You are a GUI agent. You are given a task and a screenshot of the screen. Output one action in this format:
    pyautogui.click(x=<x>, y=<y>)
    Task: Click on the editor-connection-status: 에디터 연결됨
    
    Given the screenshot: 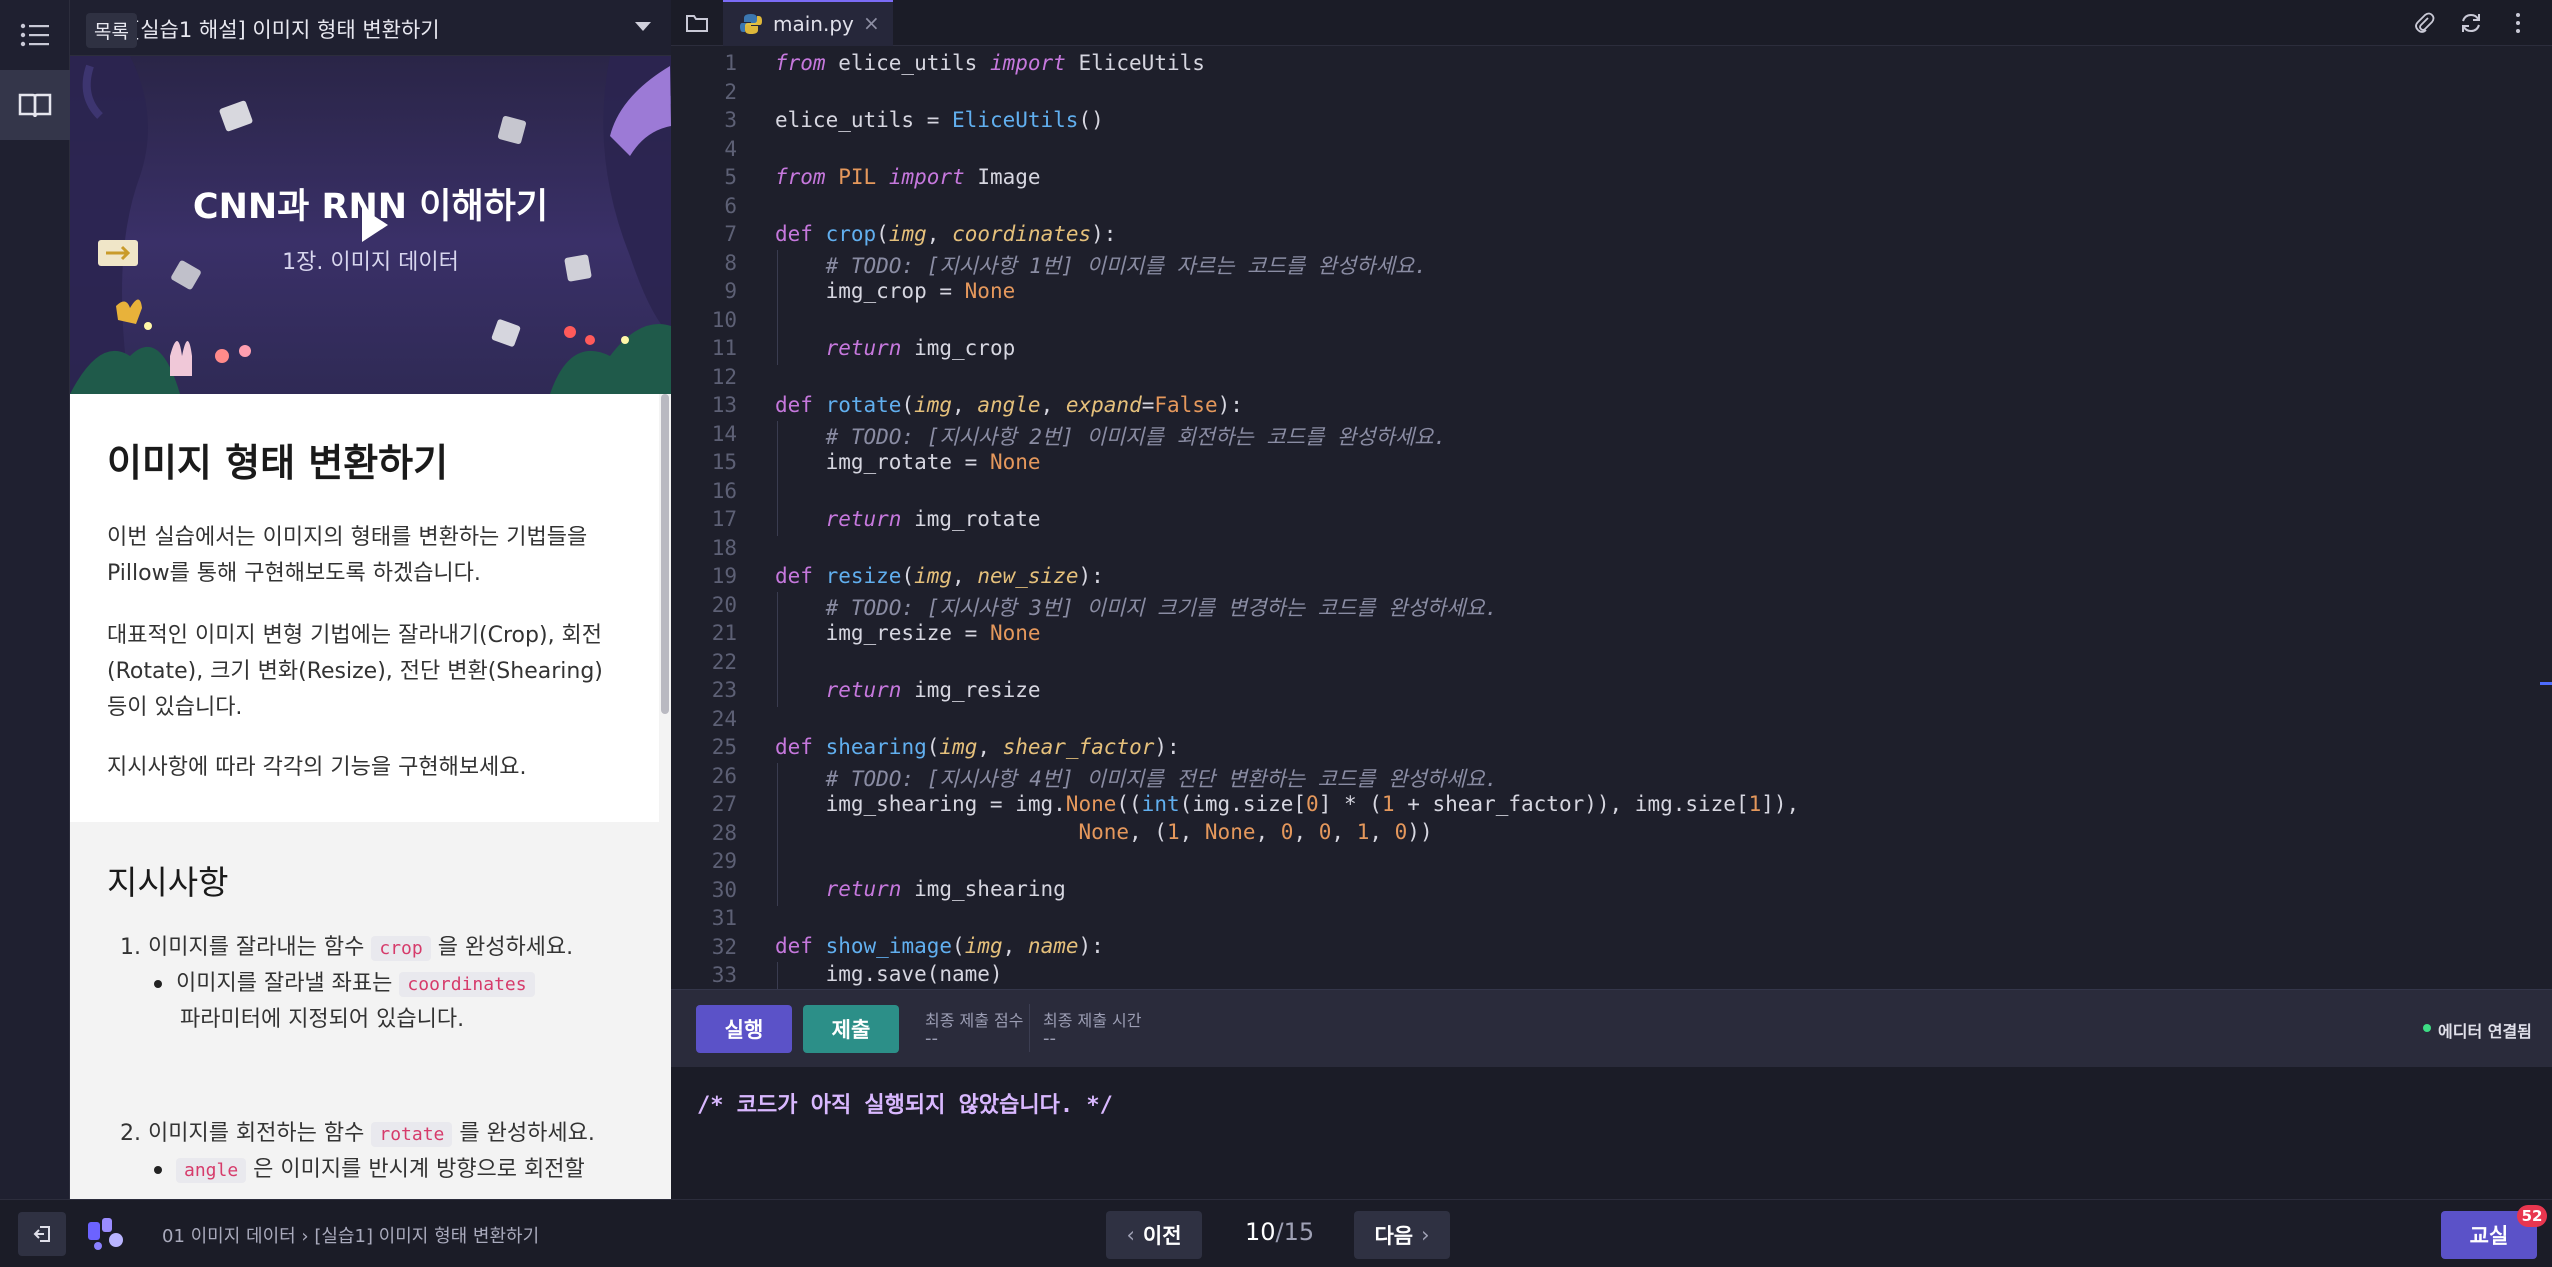 What is the action you would take?
    pyautogui.click(x=2485, y=1031)
    